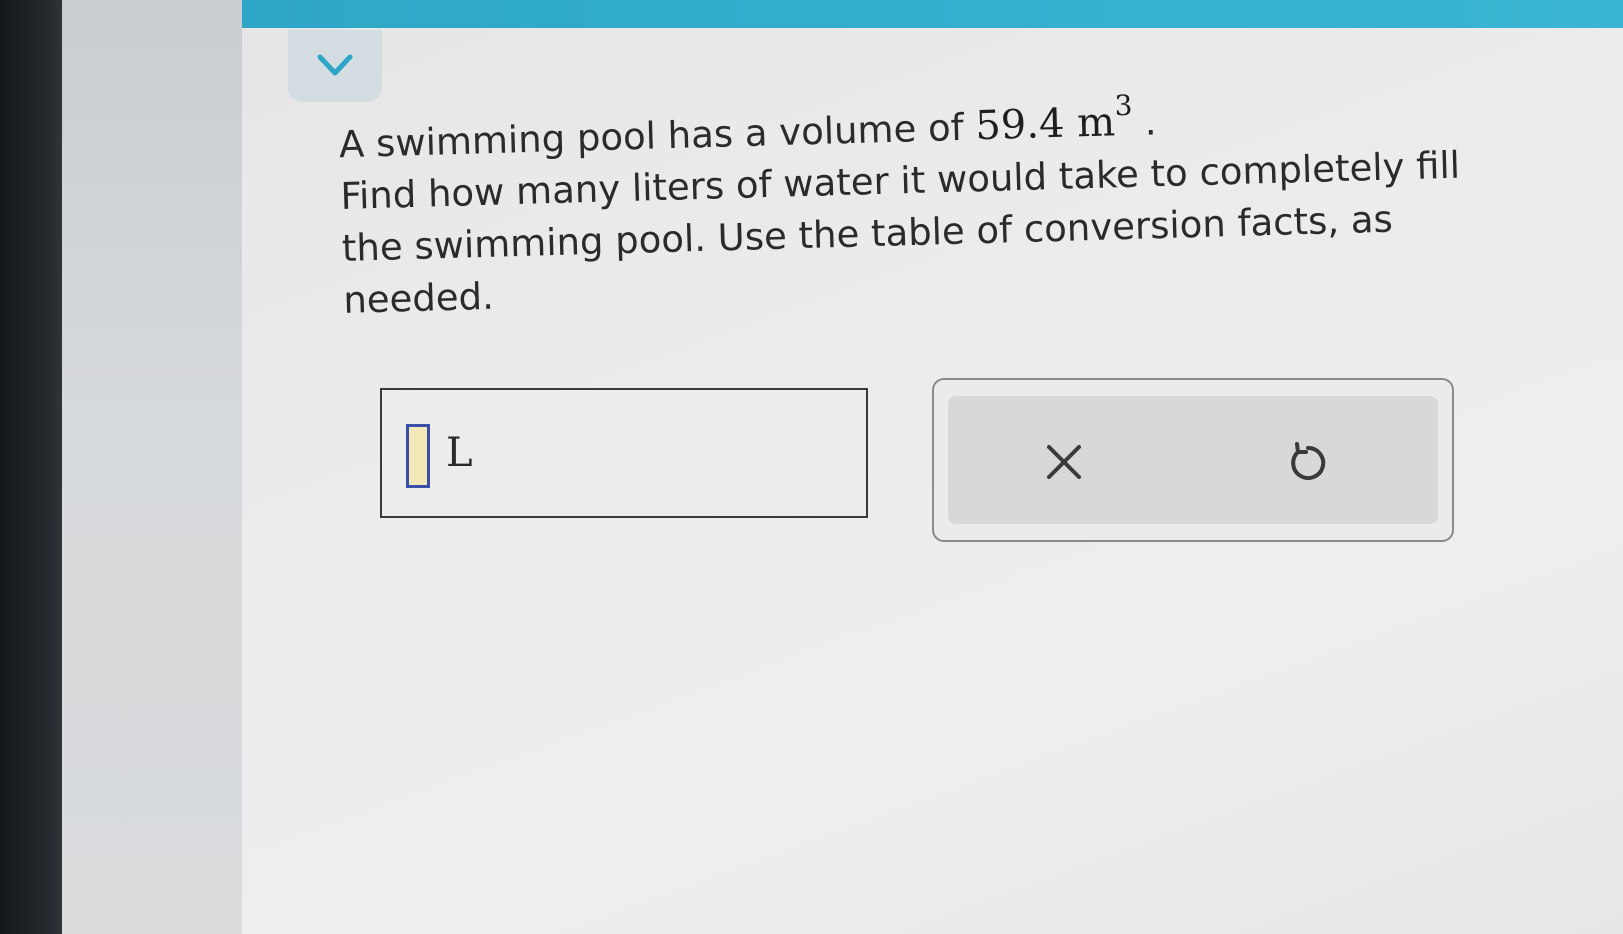 The image size is (1623, 934). I want to click on undo-icon, so click(1308, 461).